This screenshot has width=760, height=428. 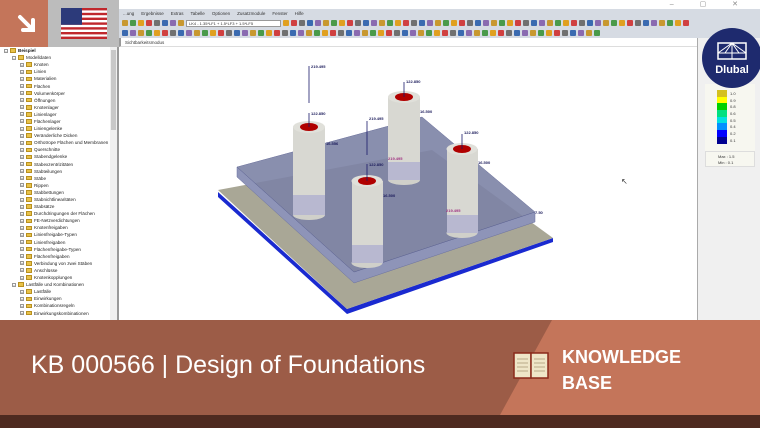 I want to click on tree-item: − Modelldaten, so click(x=58, y=57).